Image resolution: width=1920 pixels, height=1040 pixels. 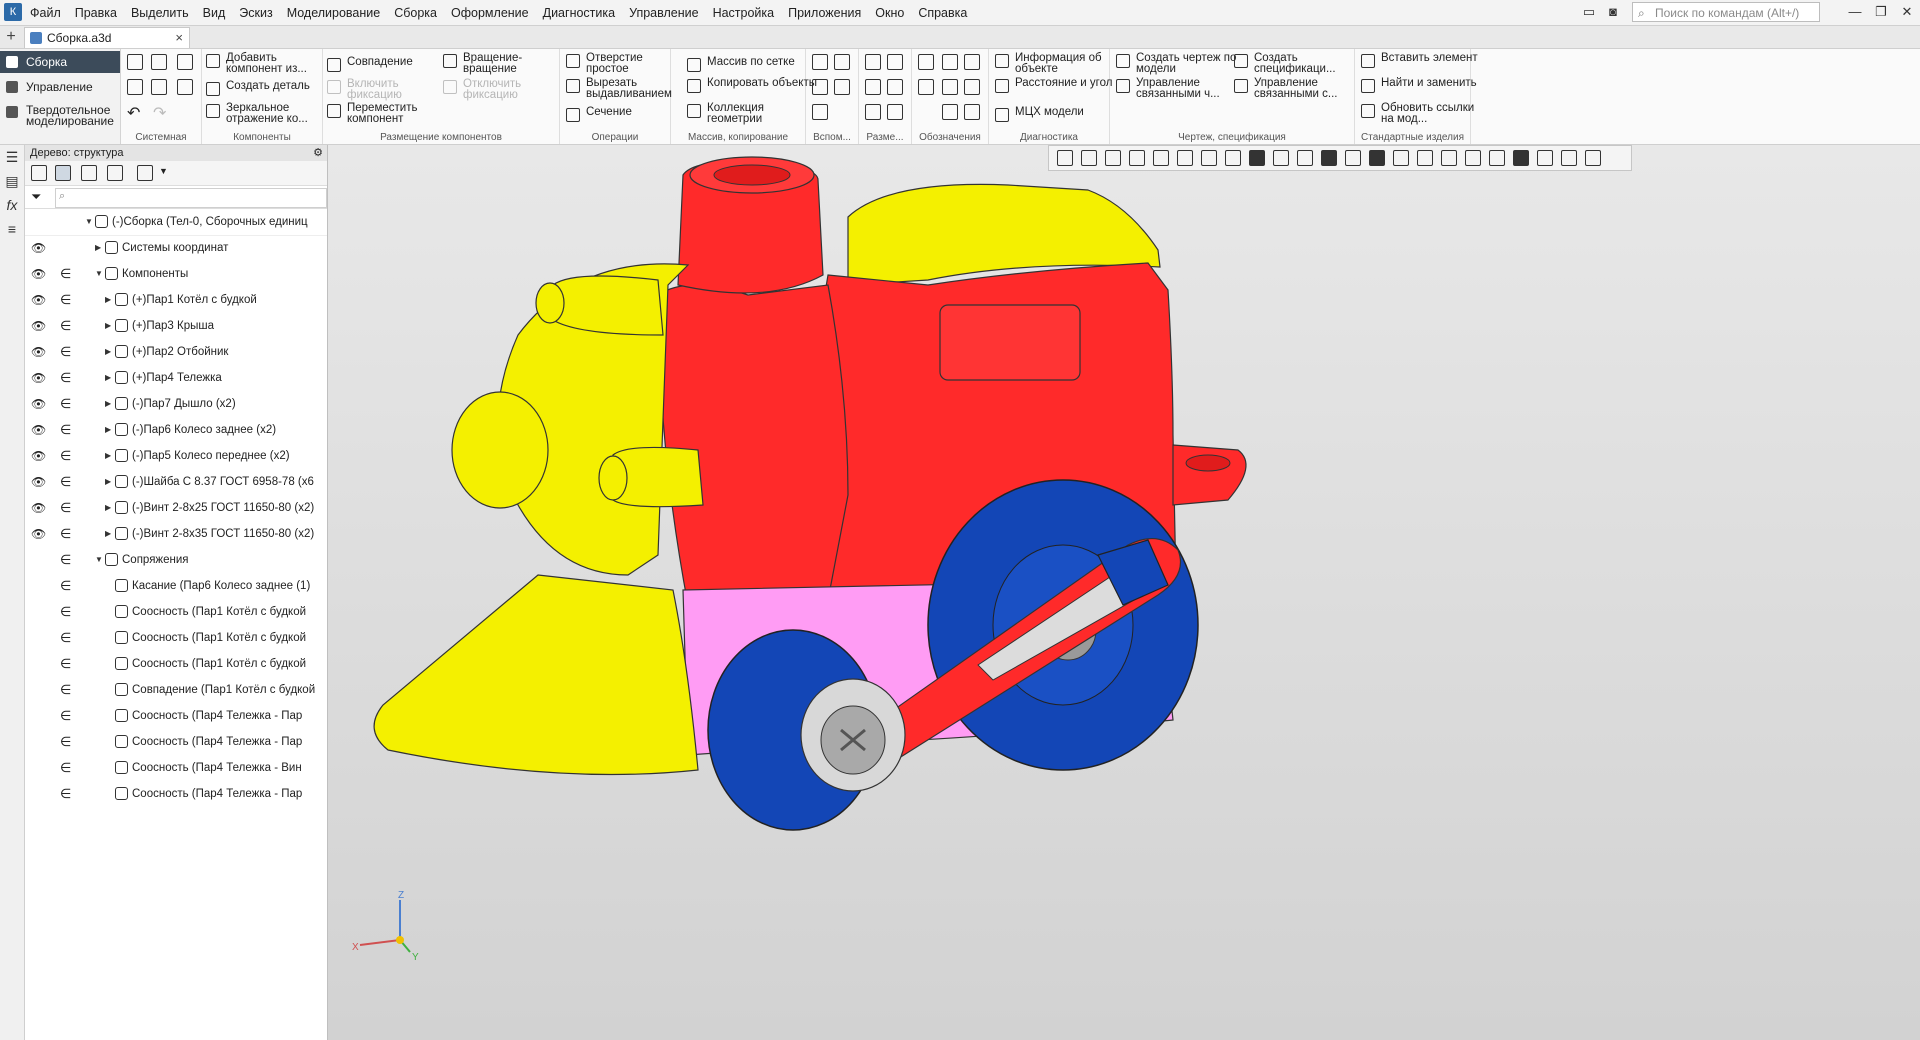 What do you see at coordinates (1855, 12) in the screenshot?
I see `minimize-button: —` at bounding box center [1855, 12].